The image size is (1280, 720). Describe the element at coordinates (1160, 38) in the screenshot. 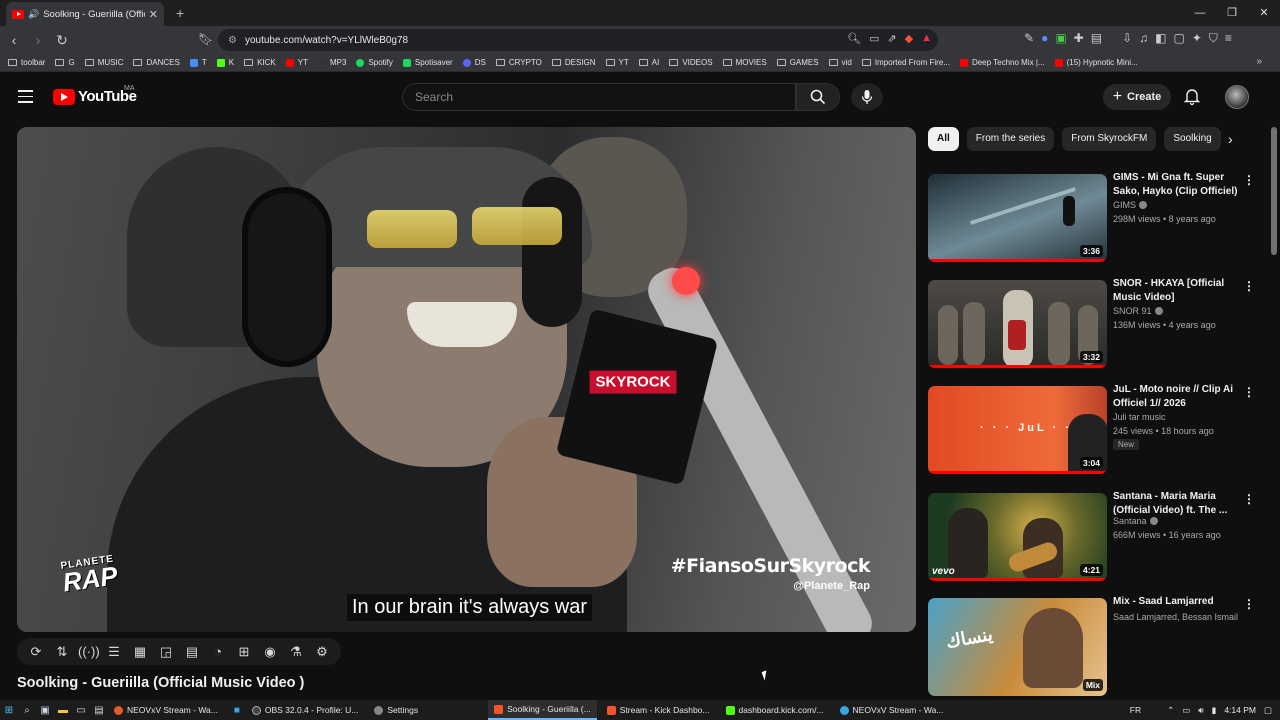

I see `sidebar-icon: ◧` at that location.